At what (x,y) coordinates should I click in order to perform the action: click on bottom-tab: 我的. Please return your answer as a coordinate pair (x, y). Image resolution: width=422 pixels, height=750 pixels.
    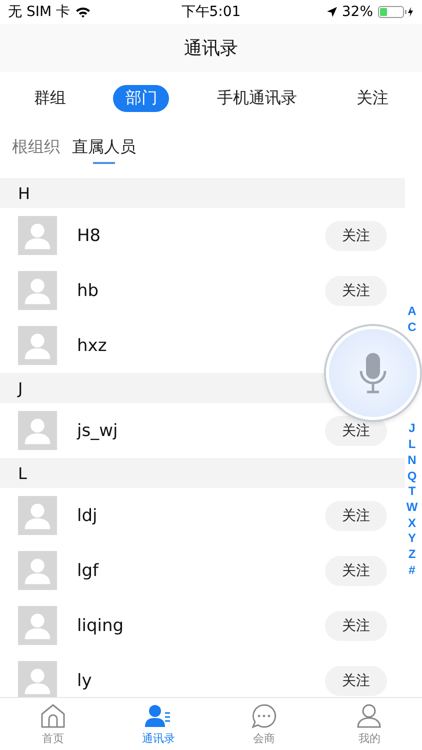
    Looking at the image, I should click on (369, 724).